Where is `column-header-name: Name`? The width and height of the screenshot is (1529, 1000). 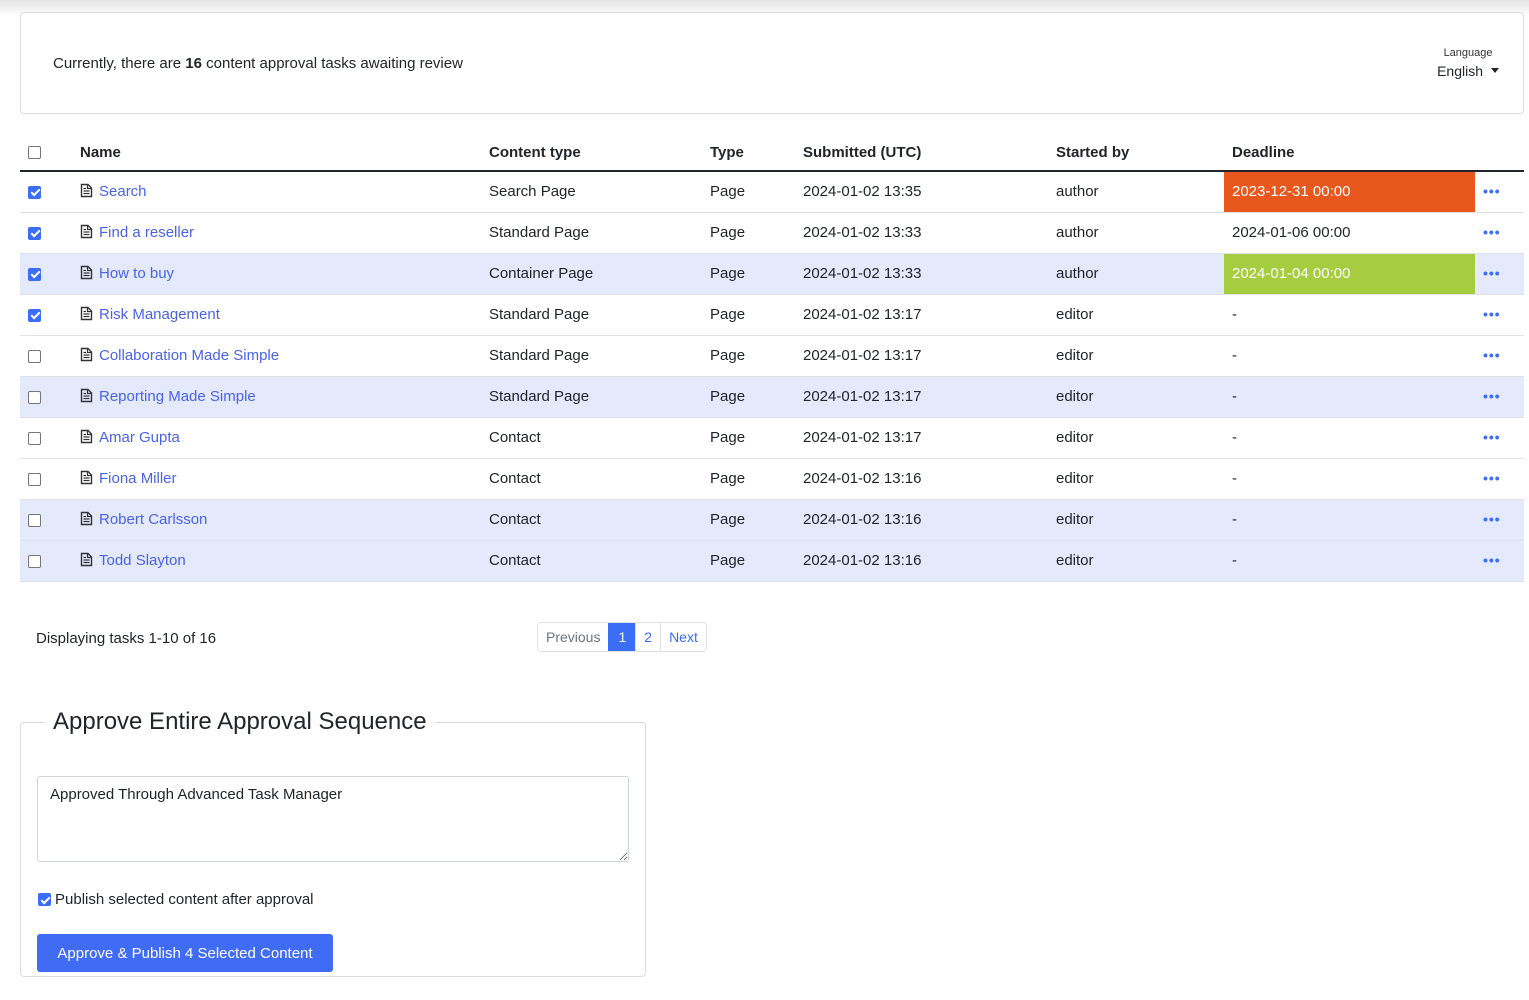
column-header-name: Name is located at coordinates (284, 151).